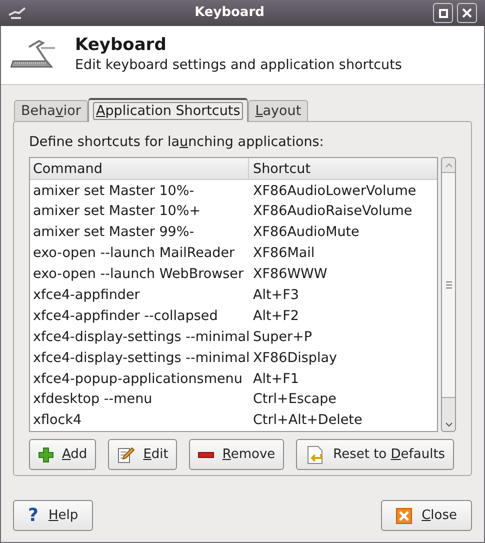 Image resolution: width=485 pixels, height=543 pixels. Describe the element at coordinates (206, 454) in the screenshot. I see `minus-icon` at that location.